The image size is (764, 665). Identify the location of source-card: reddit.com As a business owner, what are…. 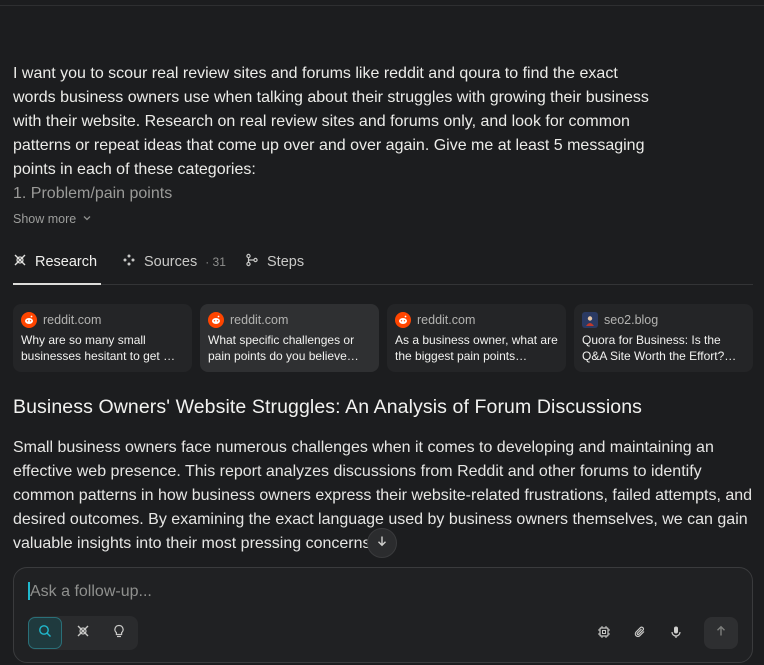
(476, 338).